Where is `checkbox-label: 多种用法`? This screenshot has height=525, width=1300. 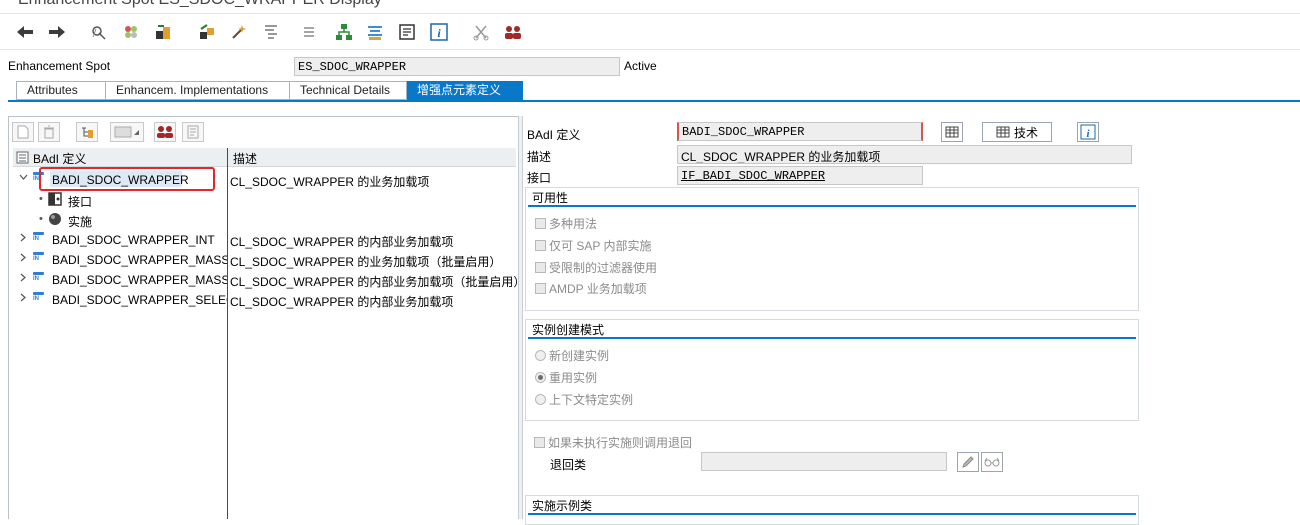
checkbox-label: 多种用法 is located at coordinates (573, 224).